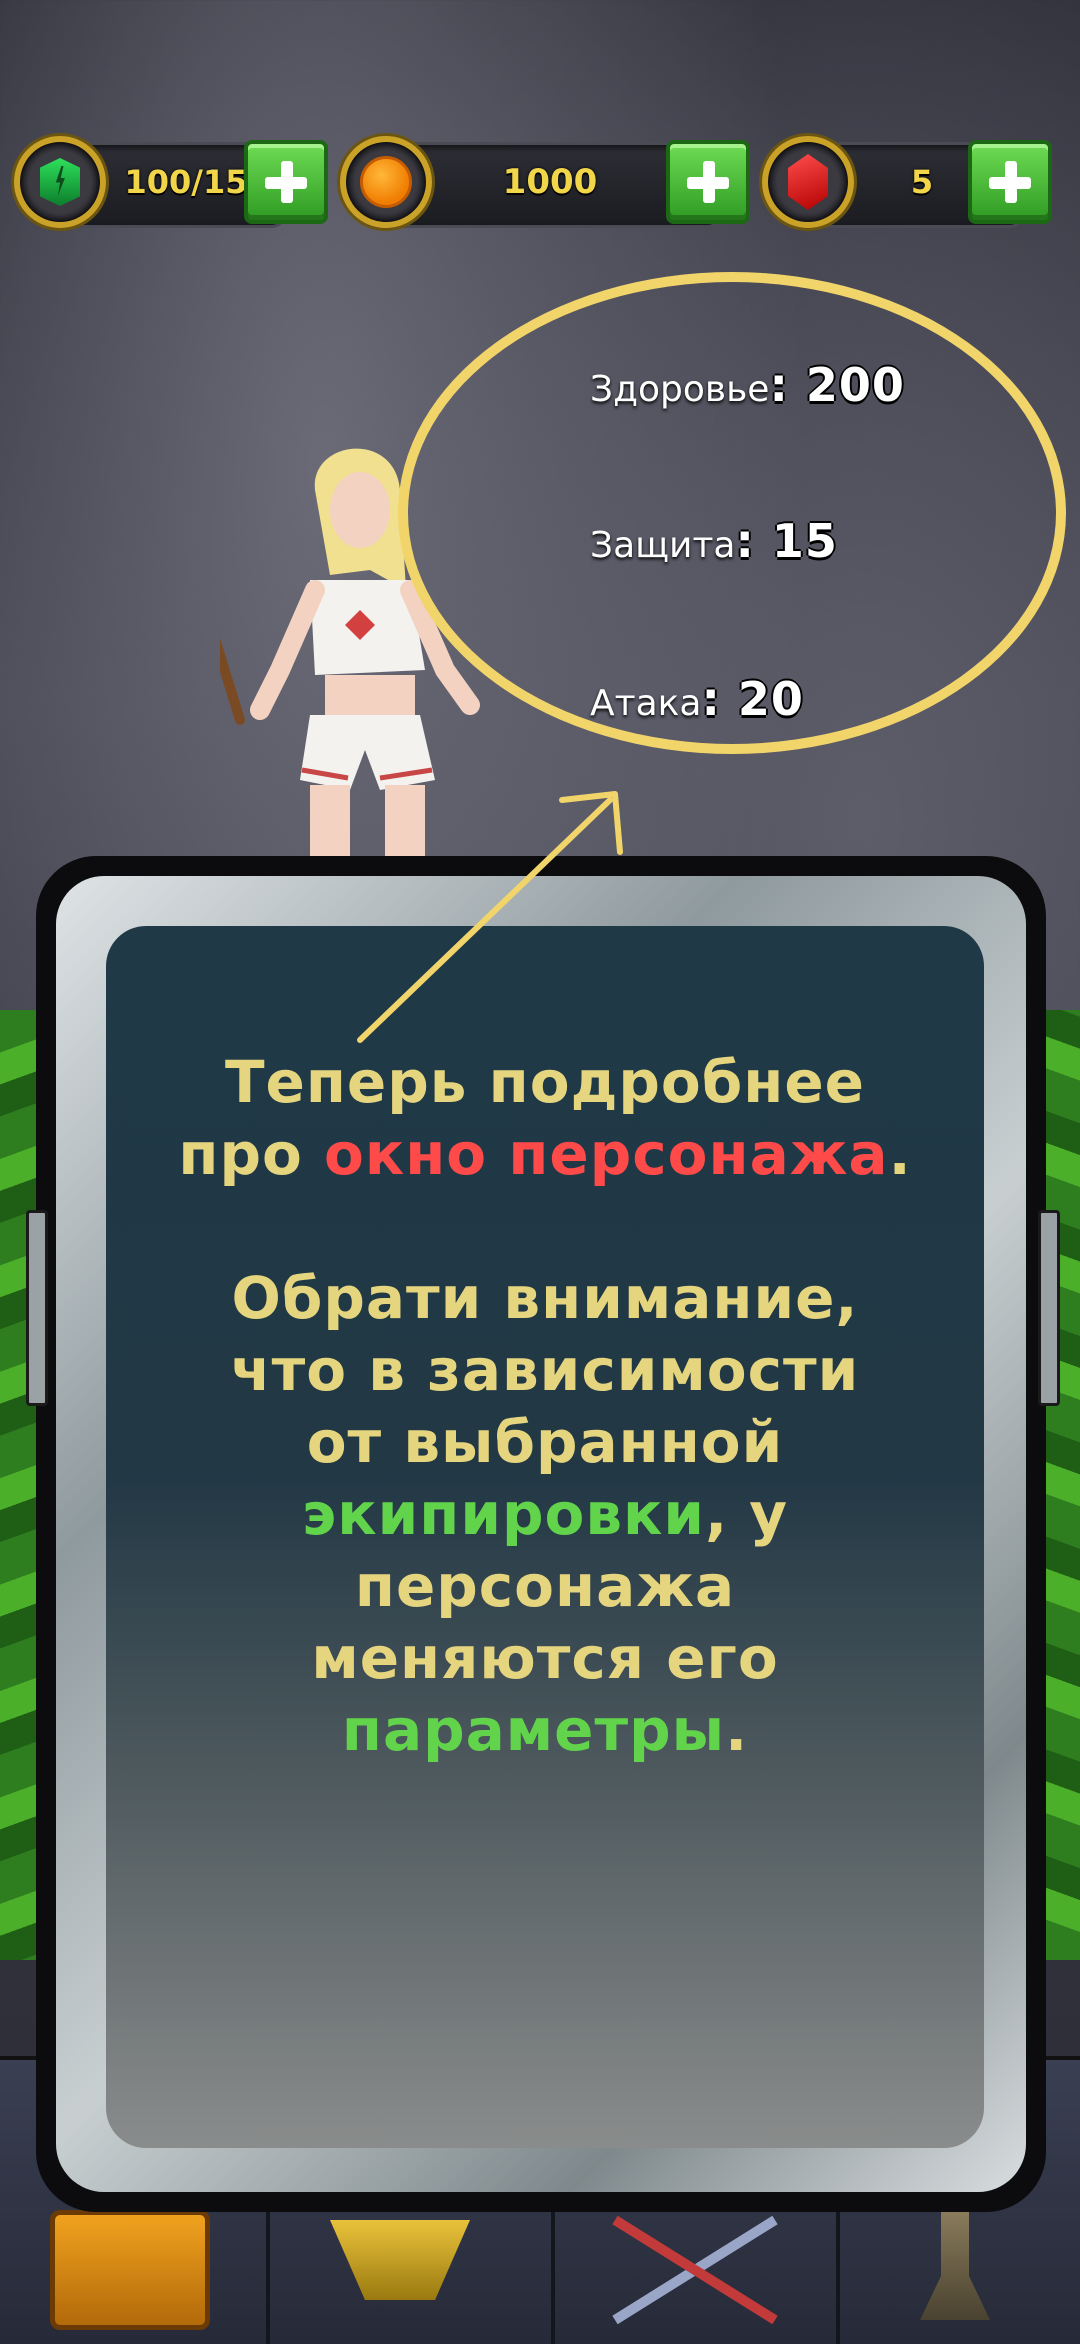 The height and width of the screenshot is (2344, 1080). I want to click on energy-value: 100/15, so click(186, 182).